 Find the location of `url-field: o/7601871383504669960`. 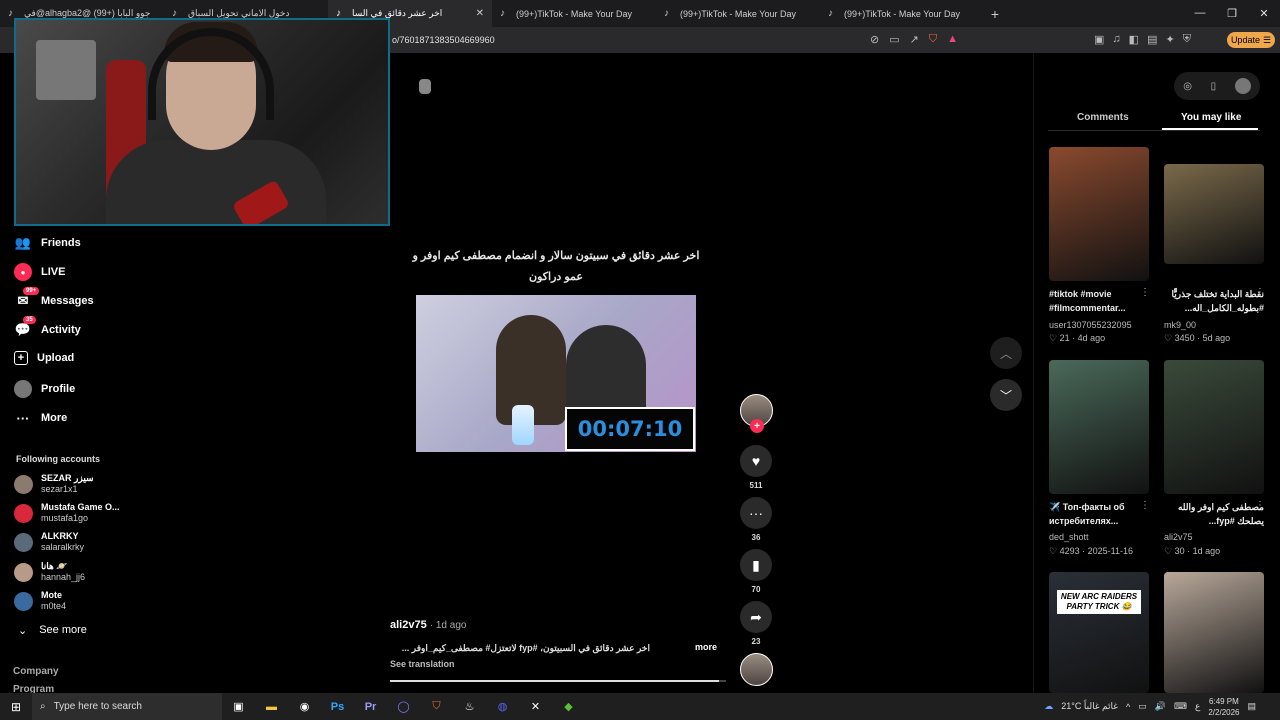

url-field: o/7601871383504669960 is located at coordinates (443, 40).